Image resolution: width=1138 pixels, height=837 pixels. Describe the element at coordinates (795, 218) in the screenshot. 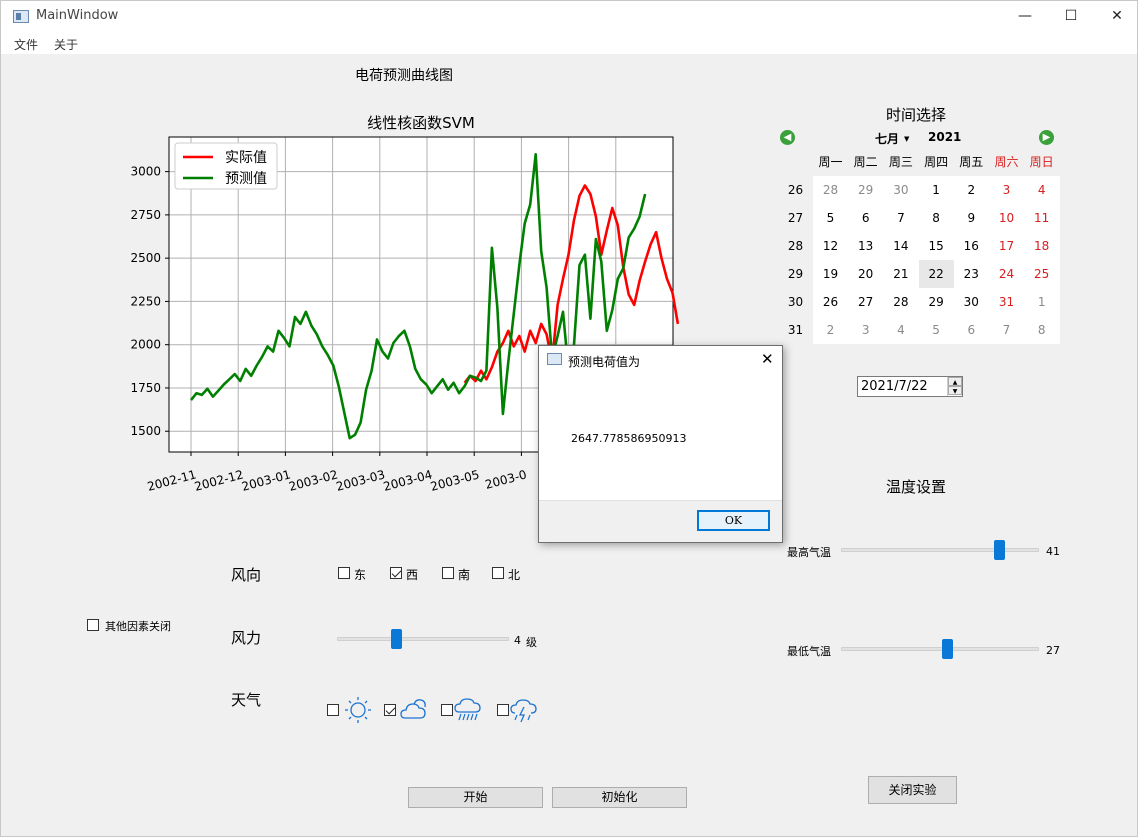

I see `week-number: 27` at that location.